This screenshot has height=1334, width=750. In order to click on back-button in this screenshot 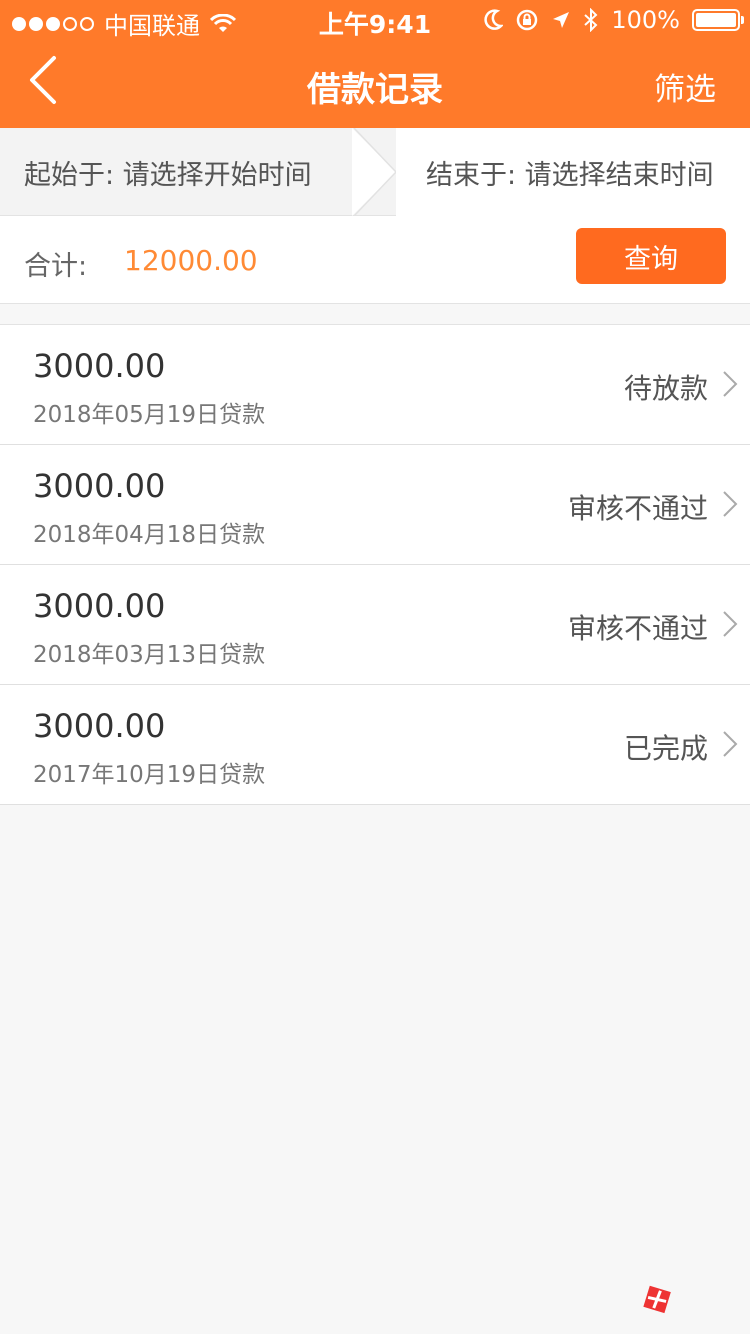, I will do `click(47, 82)`.